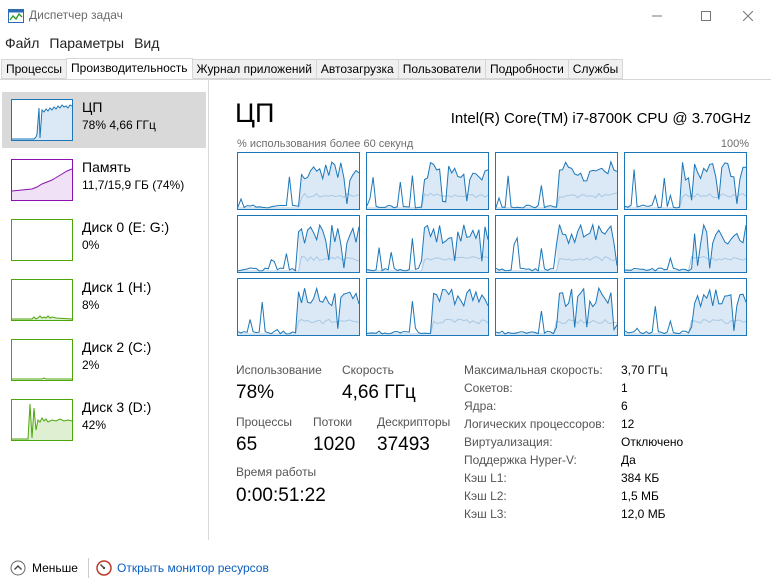  What do you see at coordinates (264, 422) in the screenshot?
I see `processes-label: Процессы` at bounding box center [264, 422].